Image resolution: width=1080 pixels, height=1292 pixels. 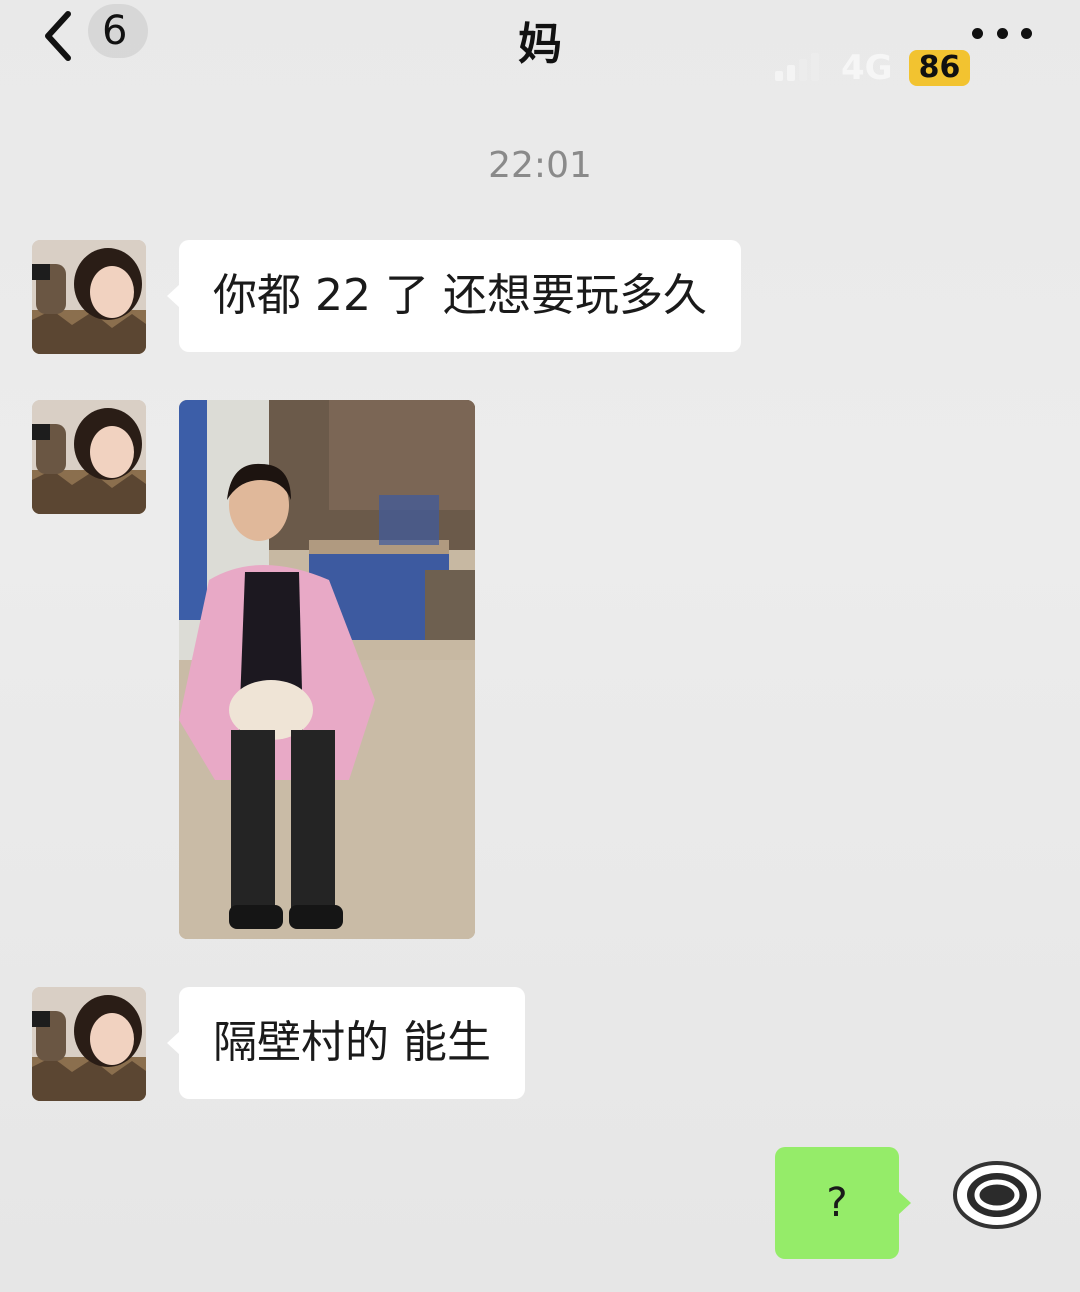 I want to click on chat-title: 妈, so click(x=540, y=44).